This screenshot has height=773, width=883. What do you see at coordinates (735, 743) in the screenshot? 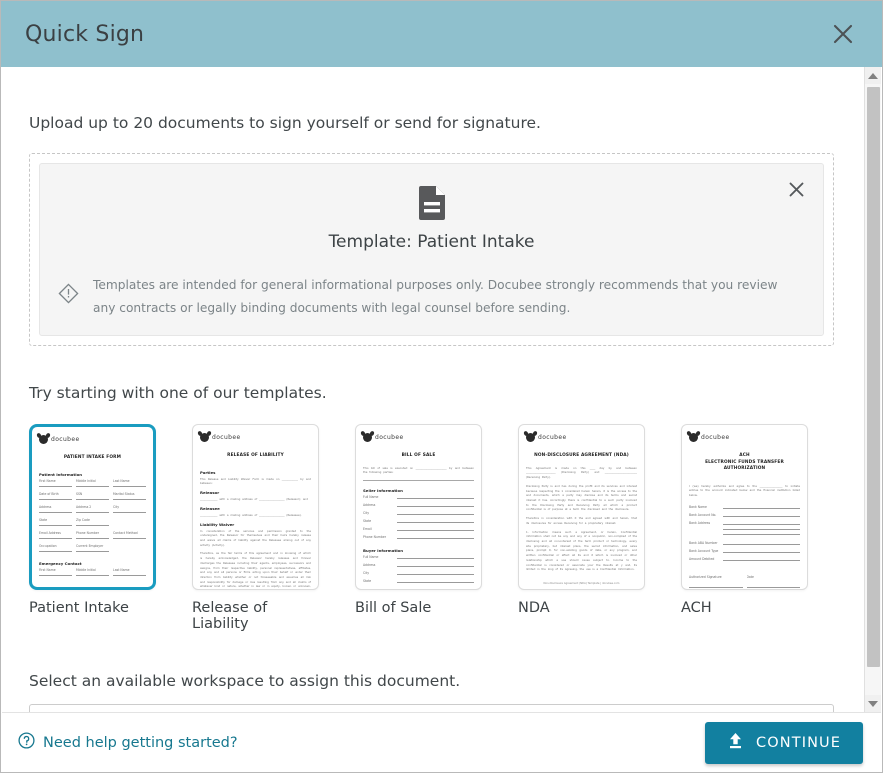
I see `upload-icon` at bounding box center [735, 743].